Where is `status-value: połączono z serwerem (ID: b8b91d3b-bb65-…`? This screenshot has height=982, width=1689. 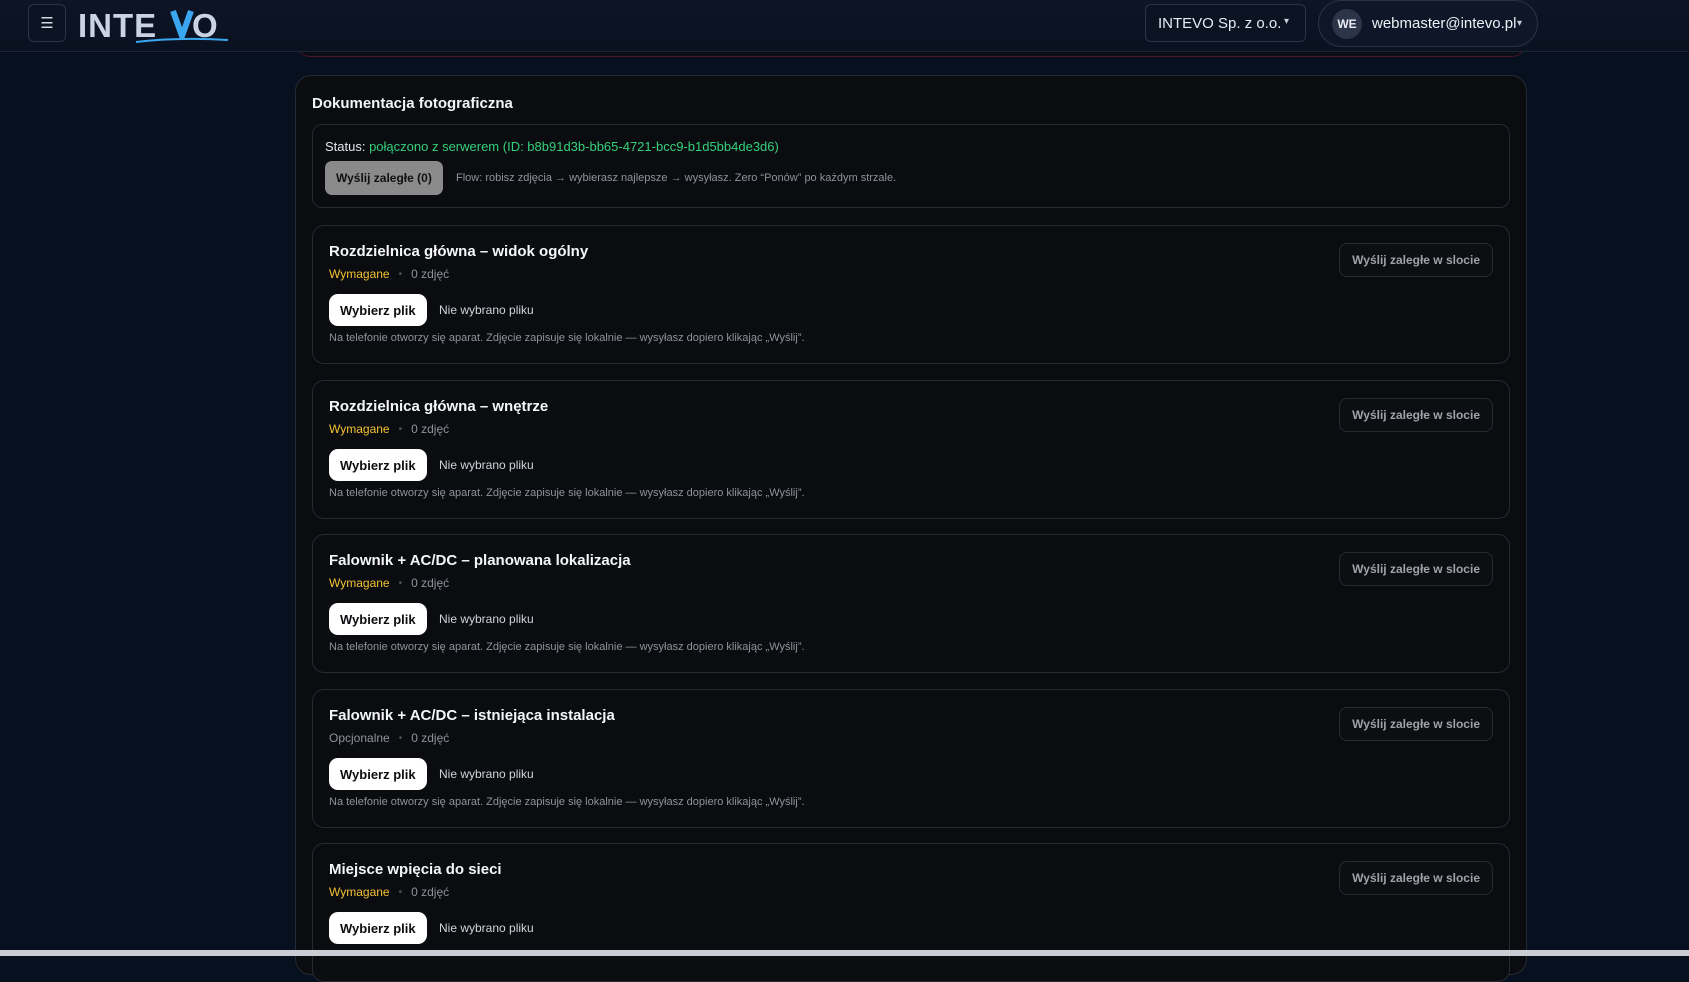
status-value: połączono z serwerem (ID: b8b91d3b-bb65-… is located at coordinates (574, 146).